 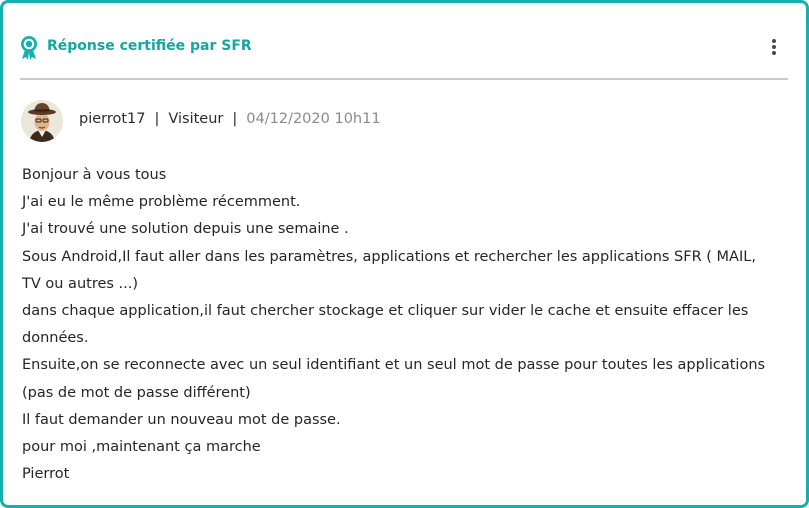 I want to click on post-line: TV ou autres ...), so click(x=80, y=283).